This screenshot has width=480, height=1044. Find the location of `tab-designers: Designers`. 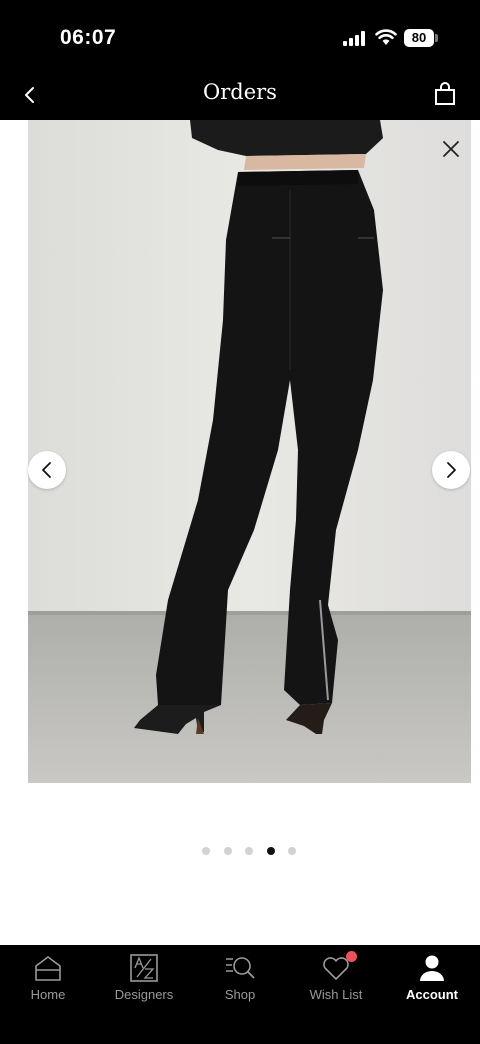

tab-designers: Designers is located at coordinates (144, 980).